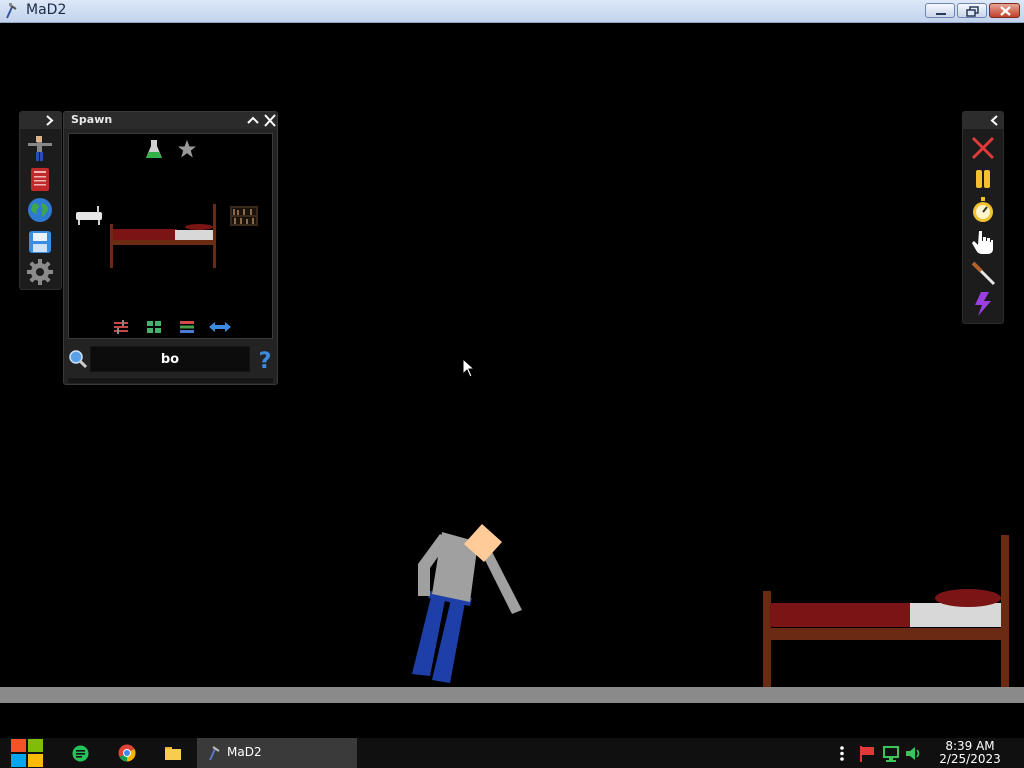  I want to click on collapse-chevron-up-icon, so click(253, 120).